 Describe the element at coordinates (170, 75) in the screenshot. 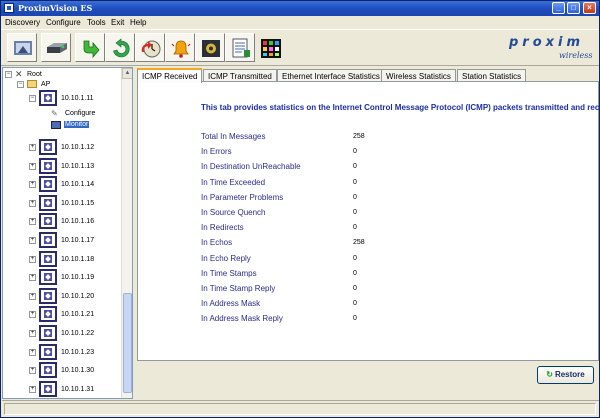

I see `tab-icmp-received: ICMP Received` at that location.